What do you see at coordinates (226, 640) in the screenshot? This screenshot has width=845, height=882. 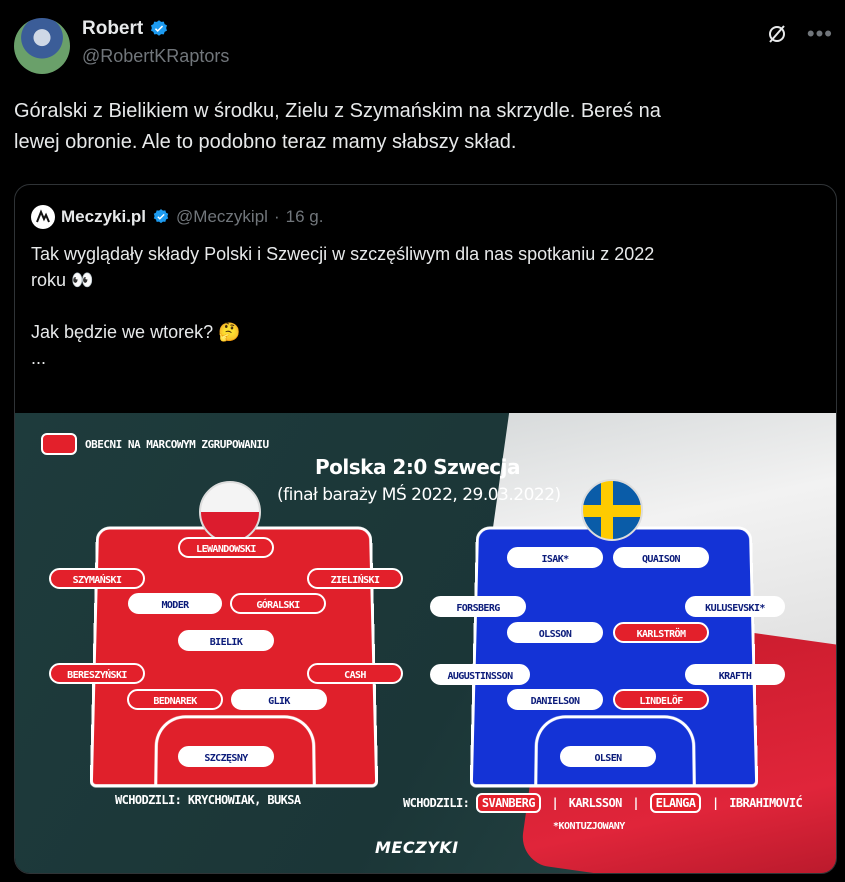 I see `player-pl: BIELIK` at bounding box center [226, 640].